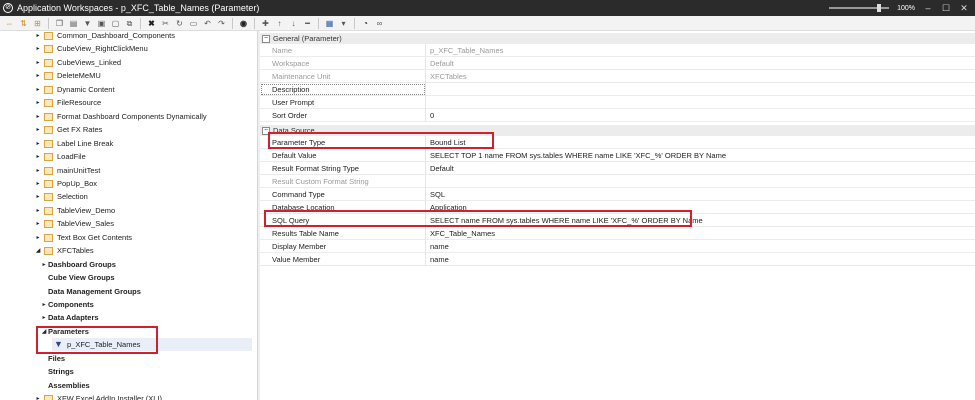 The height and width of the screenshot is (400, 975). Describe the element at coordinates (243, 23) in the screenshot. I see `search-icon: ◉` at that location.